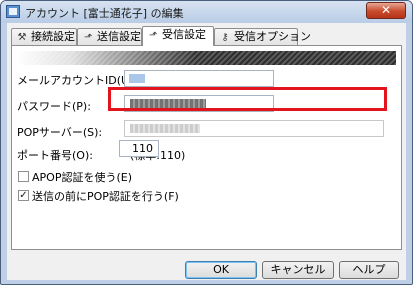  What do you see at coordinates (53, 36) in the screenshot?
I see `tab-label: 接続設定` at bounding box center [53, 36].